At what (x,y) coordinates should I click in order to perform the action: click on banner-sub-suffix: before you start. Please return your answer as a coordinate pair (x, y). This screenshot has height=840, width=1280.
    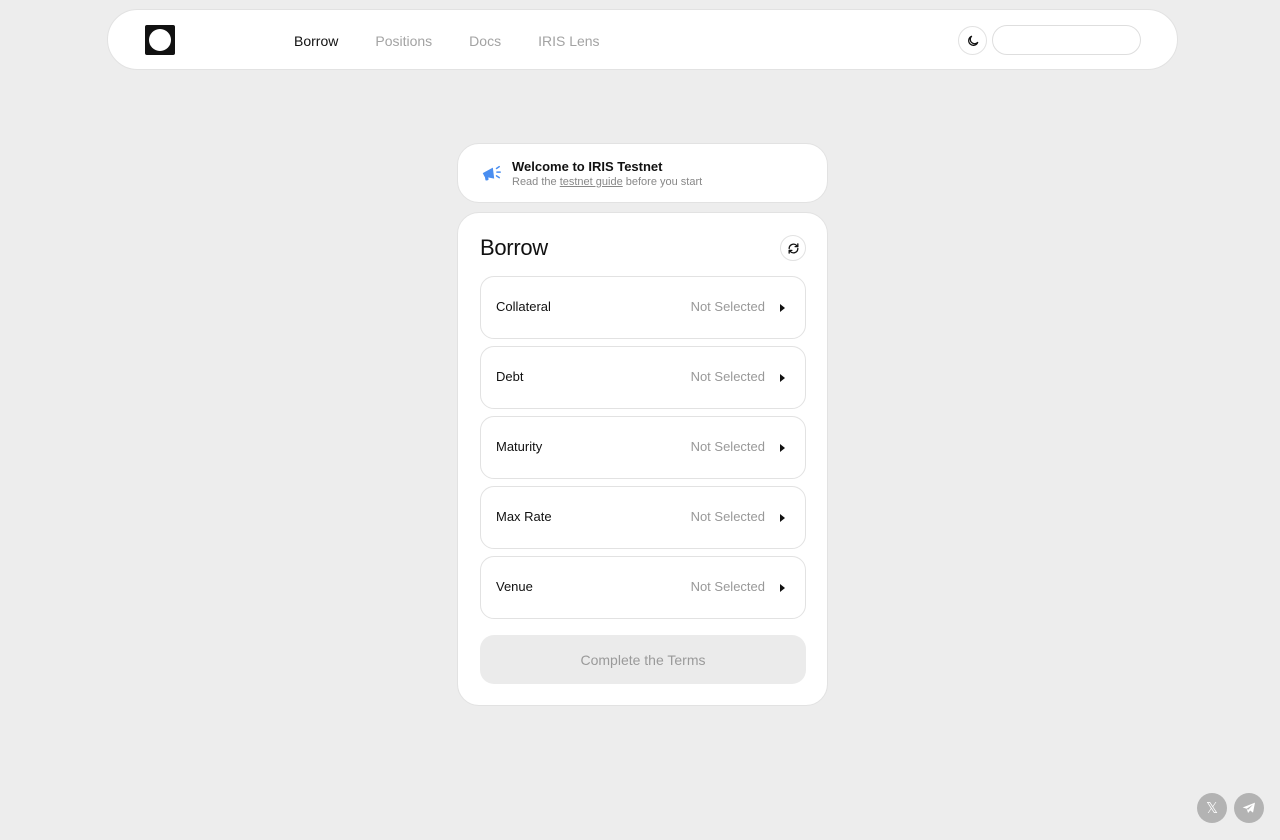
    Looking at the image, I should click on (662, 182).